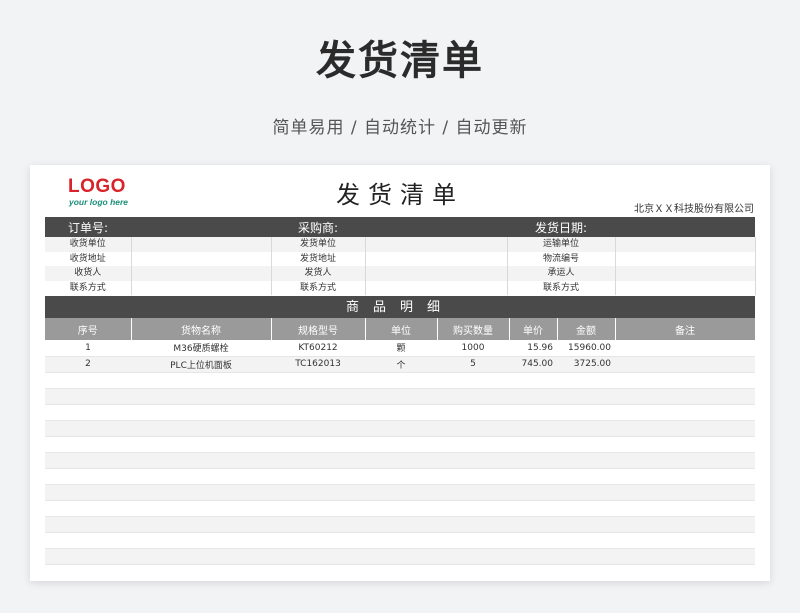 The height and width of the screenshot is (613, 800). Describe the element at coordinates (685, 227) in the screenshot. I see `ship-date-value` at that location.